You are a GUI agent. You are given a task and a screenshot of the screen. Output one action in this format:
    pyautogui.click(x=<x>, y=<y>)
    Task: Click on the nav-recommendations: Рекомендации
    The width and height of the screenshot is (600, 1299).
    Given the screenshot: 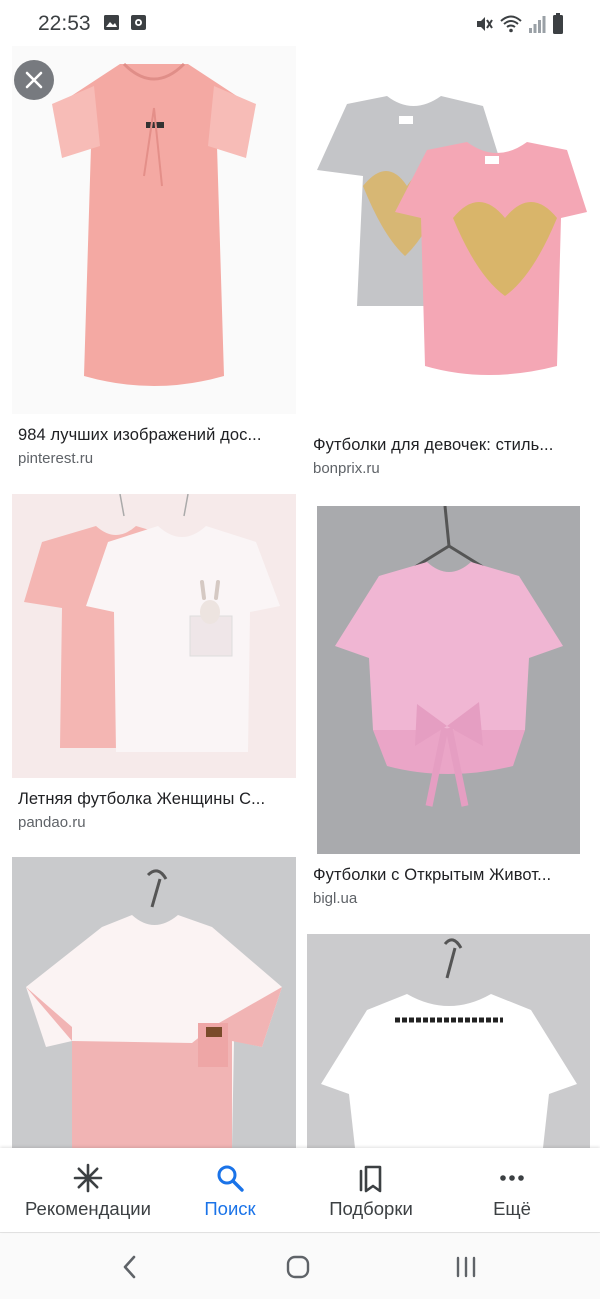 What is the action you would take?
    pyautogui.click(x=88, y=1190)
    